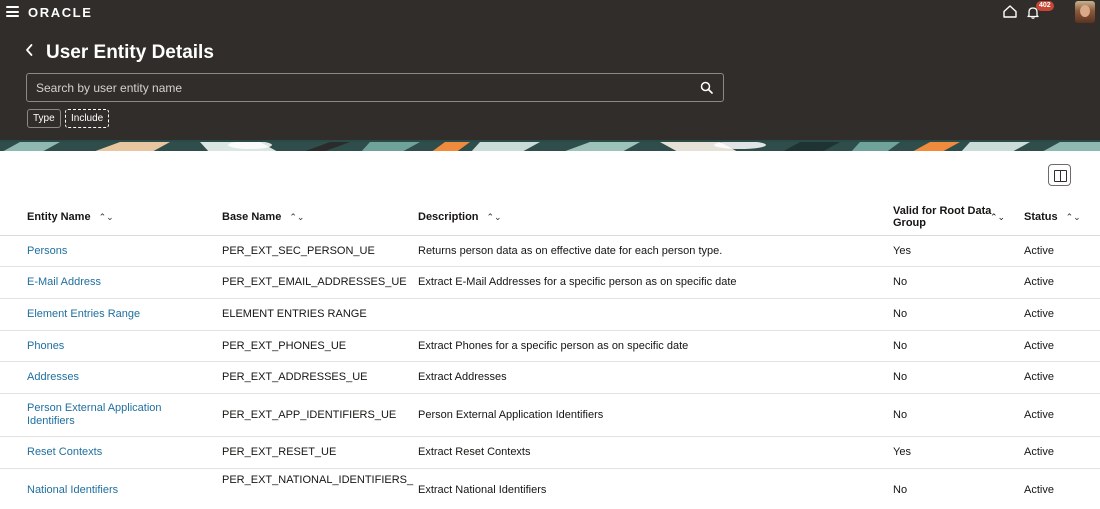 The width and height of the screenshot is (1100, 509). Describe the element at coordinates (314, 282) in the screenshot. I see `base-name-cell: PER_EXT_EMAIL_ADDRESSES_UE` at that location.